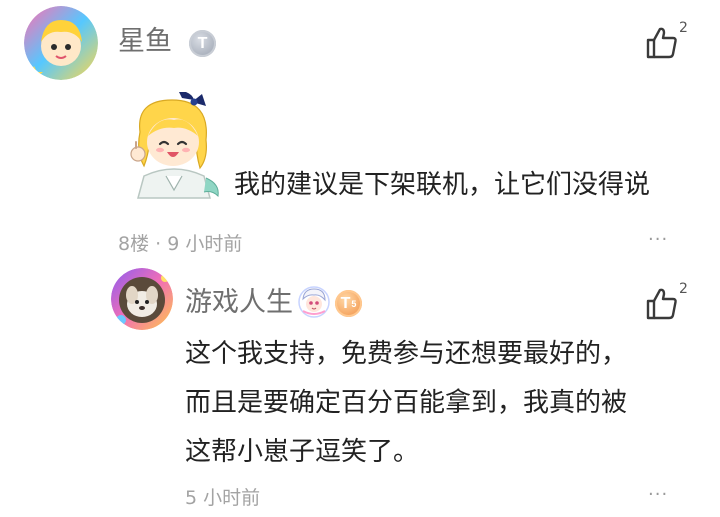 The image size is (720, 517). Describe the element at coordinates (683, 28) in the screenshot. I see `like-count: 2` at that location.